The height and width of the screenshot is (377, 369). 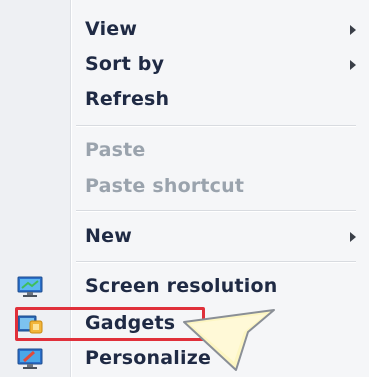 What do you see at coordinates (30, 287) in the screenshot?
I see `monitor-icon` at bounding box center [30, 287].